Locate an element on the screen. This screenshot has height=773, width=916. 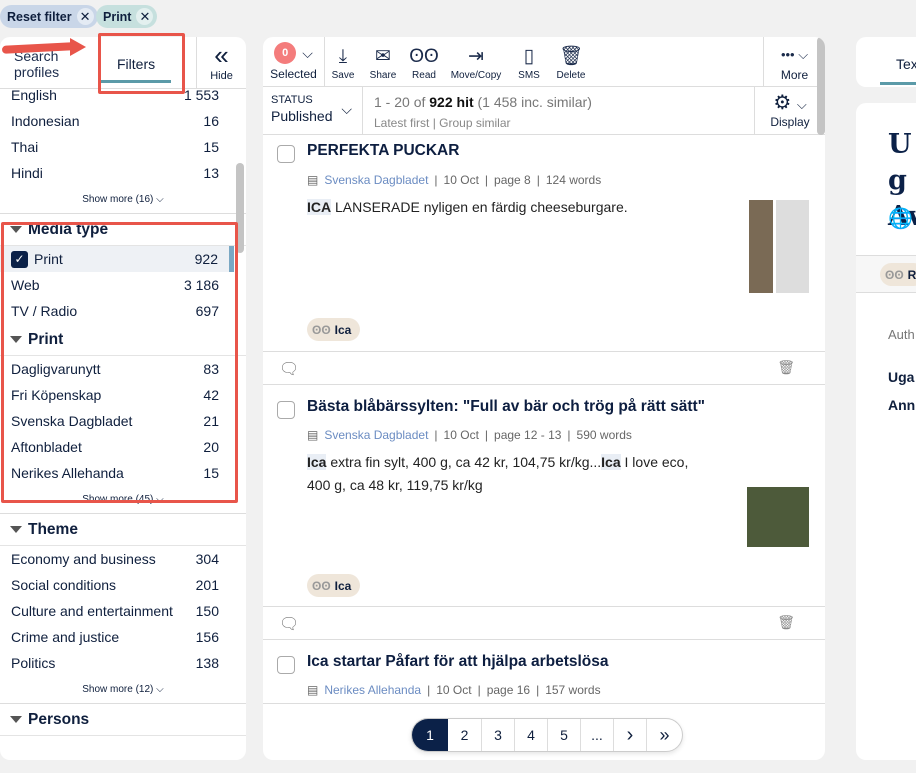
phone-message-icon: ▯ is located at coordinates (529, 56).